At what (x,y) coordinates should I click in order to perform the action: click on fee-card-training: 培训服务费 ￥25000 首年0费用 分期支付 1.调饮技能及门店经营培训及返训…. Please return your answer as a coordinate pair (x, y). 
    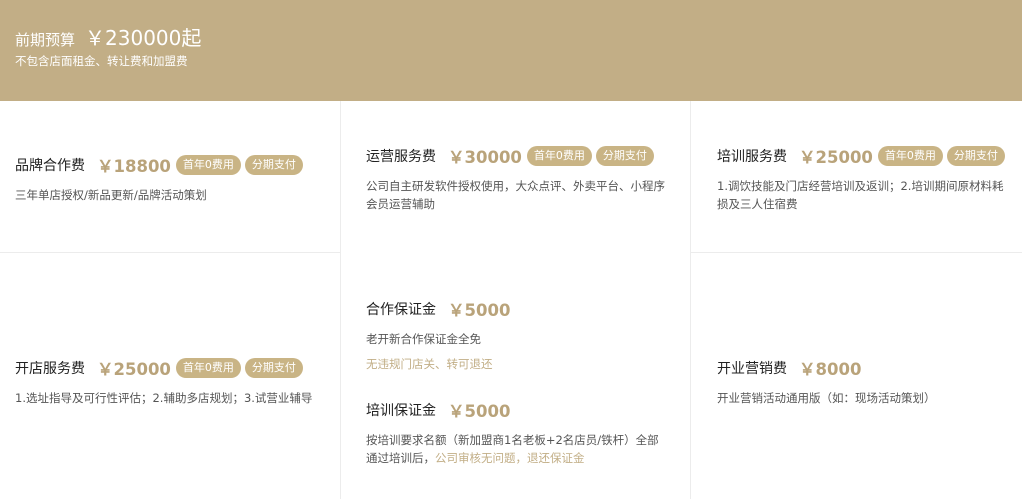
    Looking at the image, I should click on (864, 178).